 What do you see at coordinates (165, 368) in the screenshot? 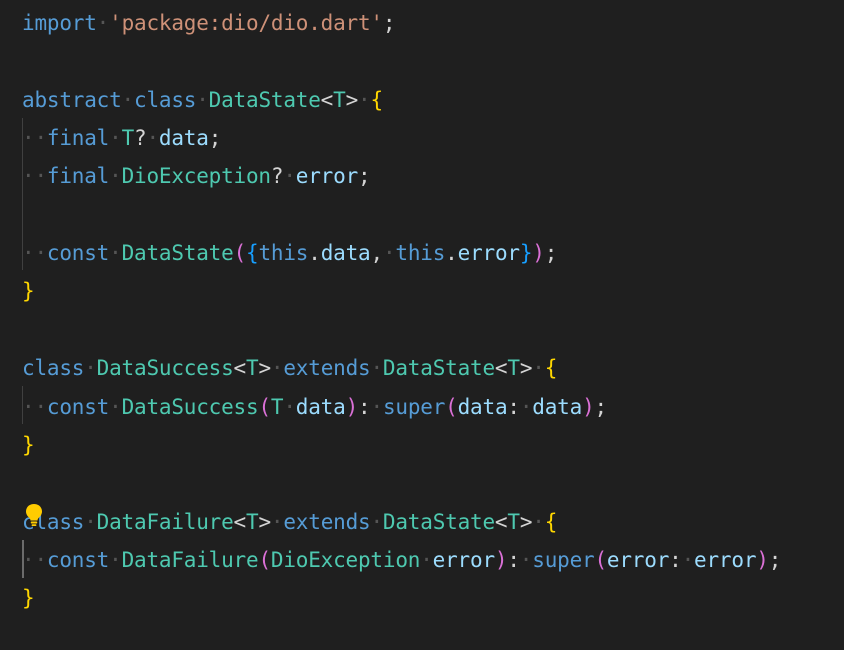
I see `code-token: DataSuccess` at bounding box center [165, 368].